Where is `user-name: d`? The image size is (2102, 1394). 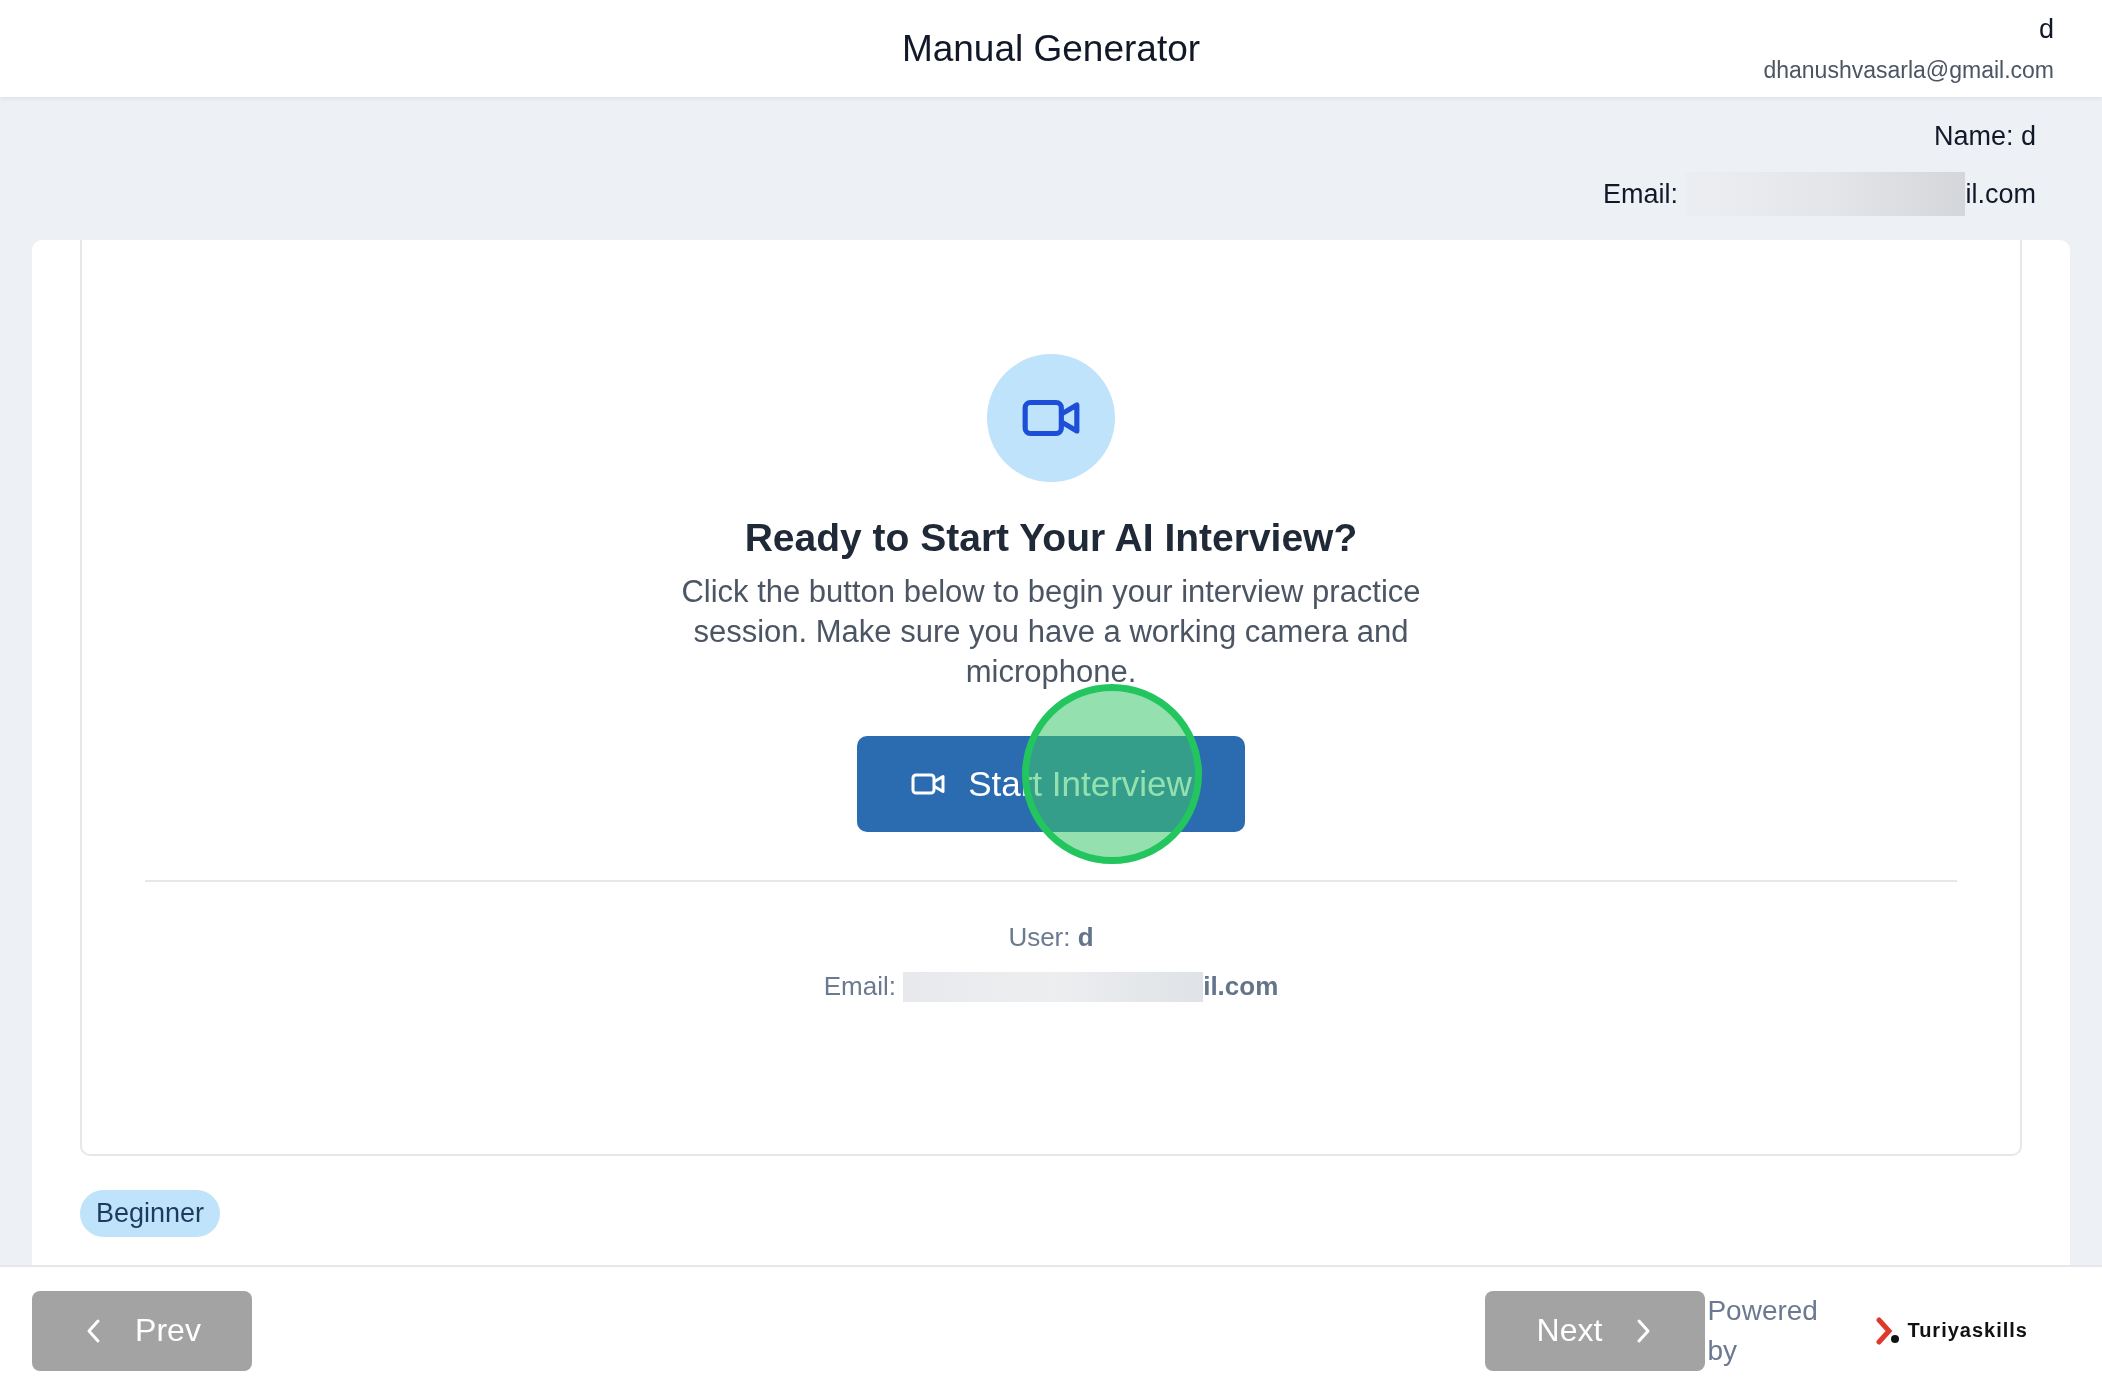
user-name: d is located at coordinates (2046, 29).